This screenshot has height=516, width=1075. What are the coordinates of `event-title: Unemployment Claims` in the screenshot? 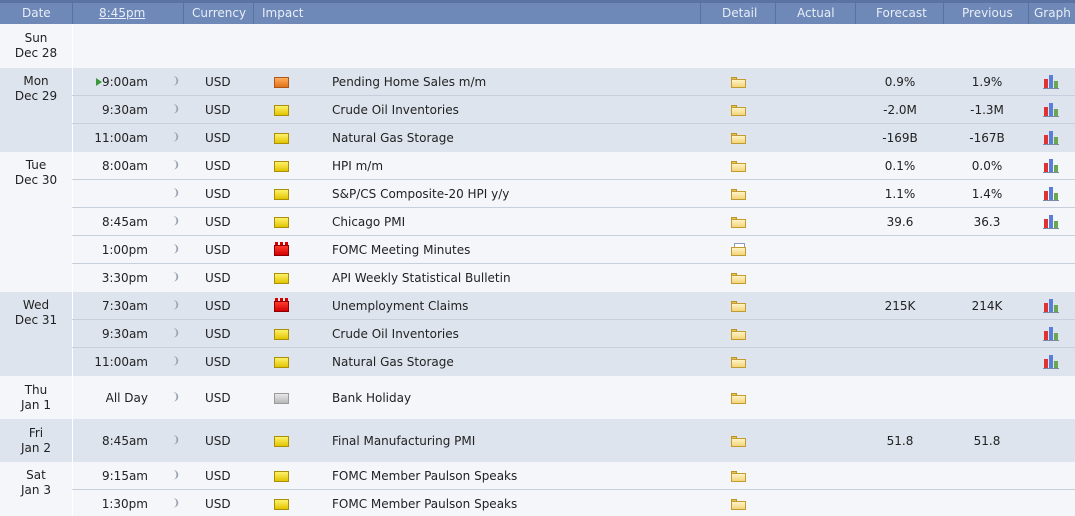 It's located at (400, 306).